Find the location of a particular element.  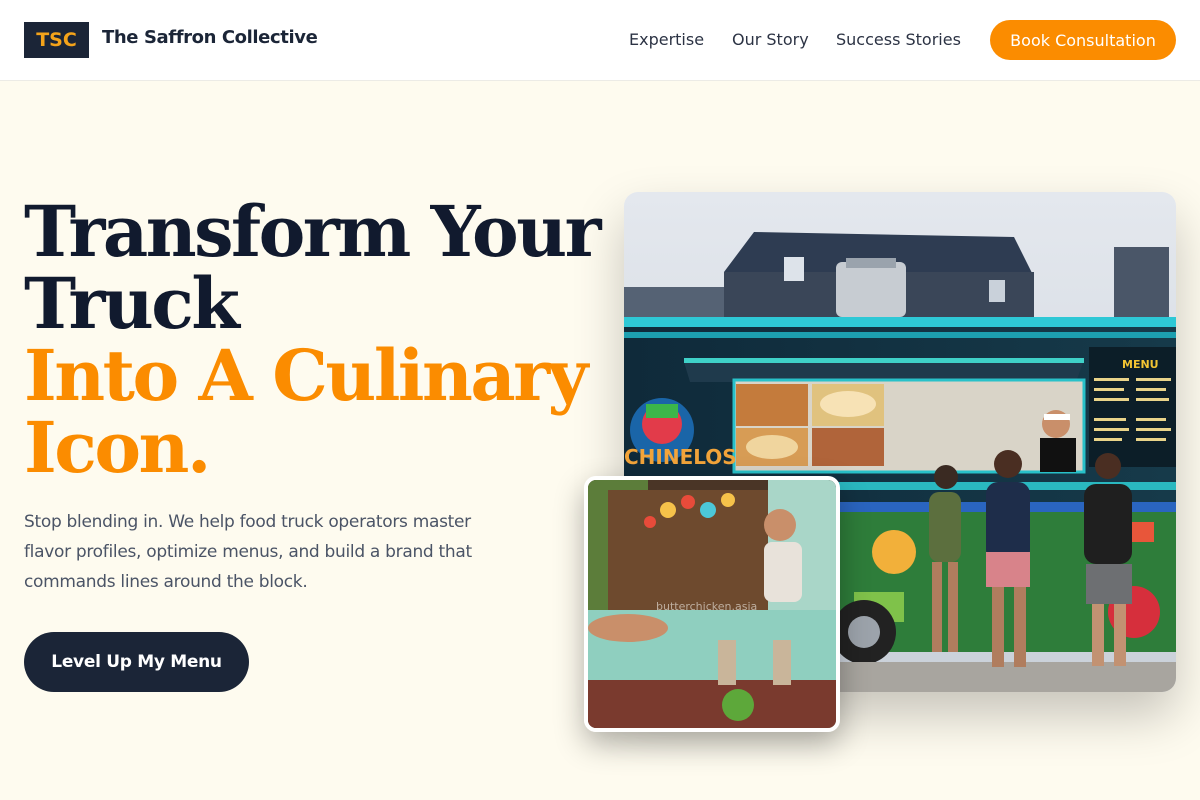

book-consultation-button: Book Consultation is located at coordinates (1083, 40).